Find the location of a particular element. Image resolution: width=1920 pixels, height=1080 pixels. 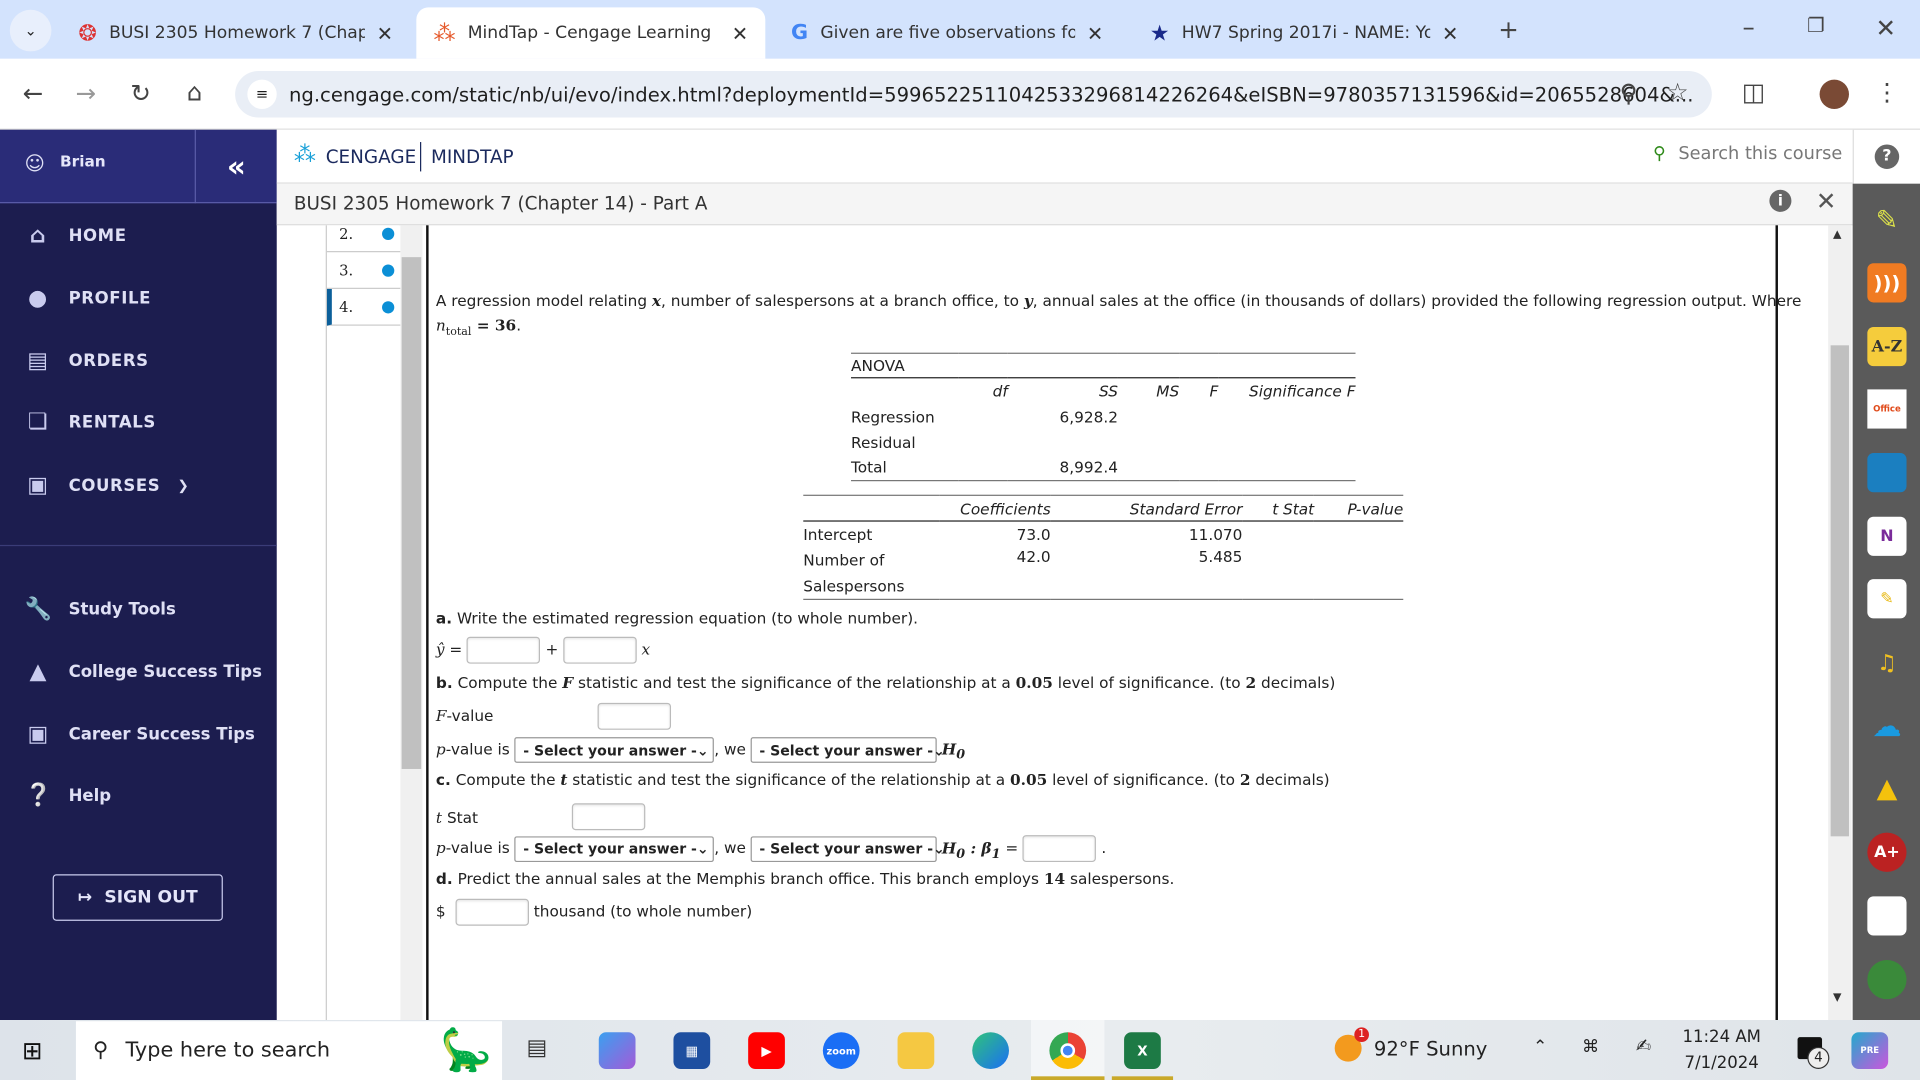

sidebar-item-study-tools: 🔧 Study Tools is located at coordinates (99, 609).